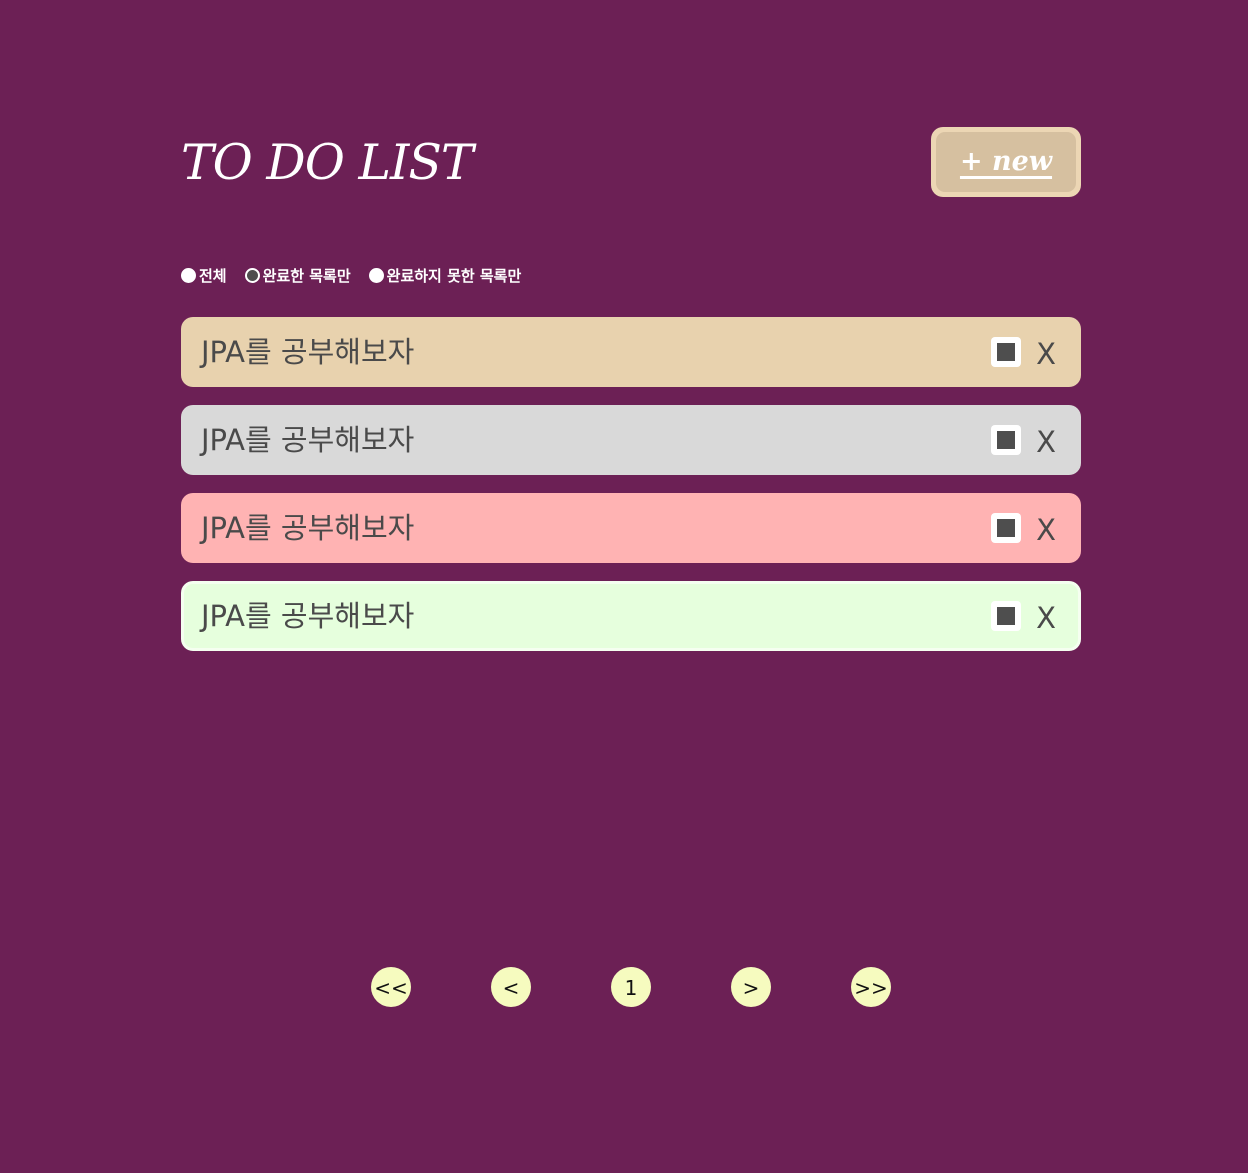  What do you see at coordinates (360, 275) in the screenshot?
I see `filter-group: 전체 완료한 목록만 완료하지 못한 목록만` at bounding box center [360, 275].